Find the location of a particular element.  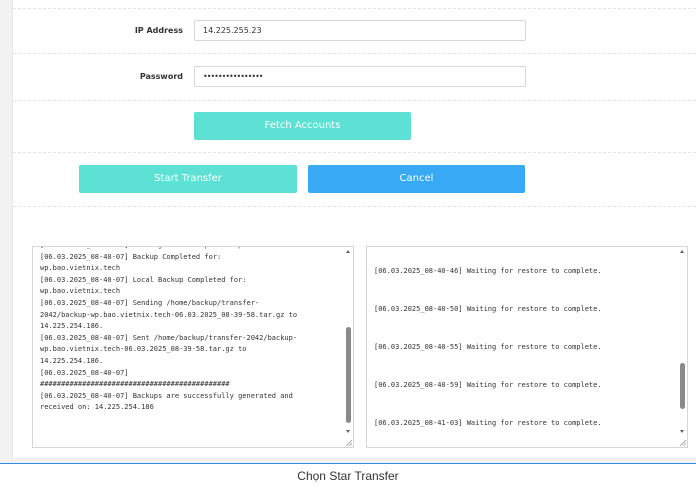

caption-text: Chọn Star Transfer is located at coordinates (348, 476).